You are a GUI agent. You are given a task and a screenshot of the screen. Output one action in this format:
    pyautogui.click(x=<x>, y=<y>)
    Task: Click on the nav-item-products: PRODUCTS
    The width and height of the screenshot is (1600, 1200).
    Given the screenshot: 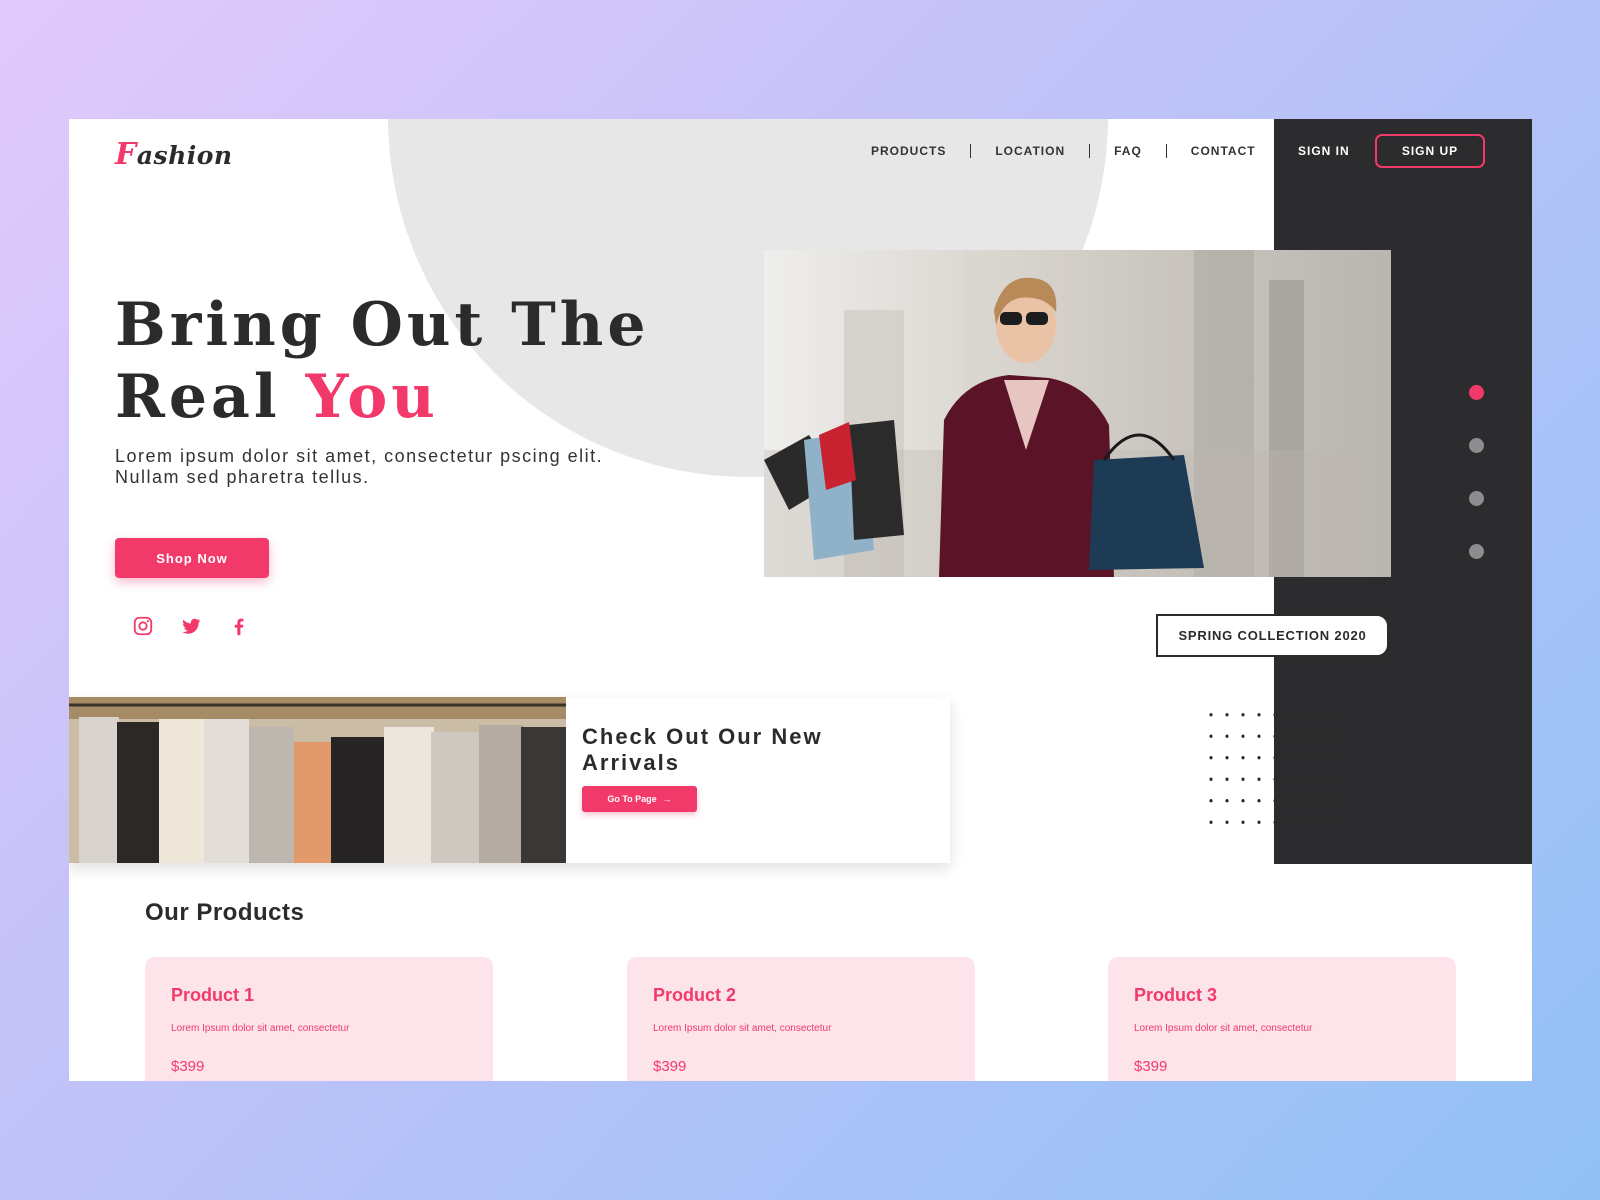 What is the action you would take?
    pyautogui.click(x=908, y=151)
    